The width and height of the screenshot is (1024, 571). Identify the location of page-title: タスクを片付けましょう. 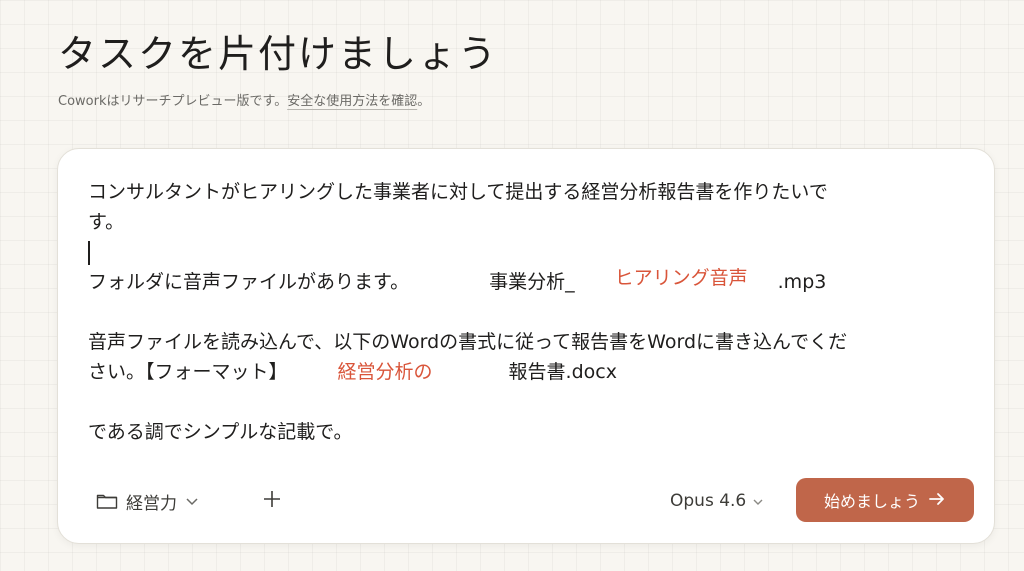
(278, 54).